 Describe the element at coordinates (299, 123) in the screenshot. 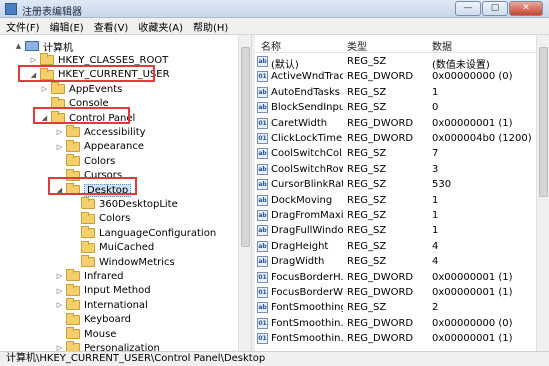

I see `value-name: CaretWidth` at that location.